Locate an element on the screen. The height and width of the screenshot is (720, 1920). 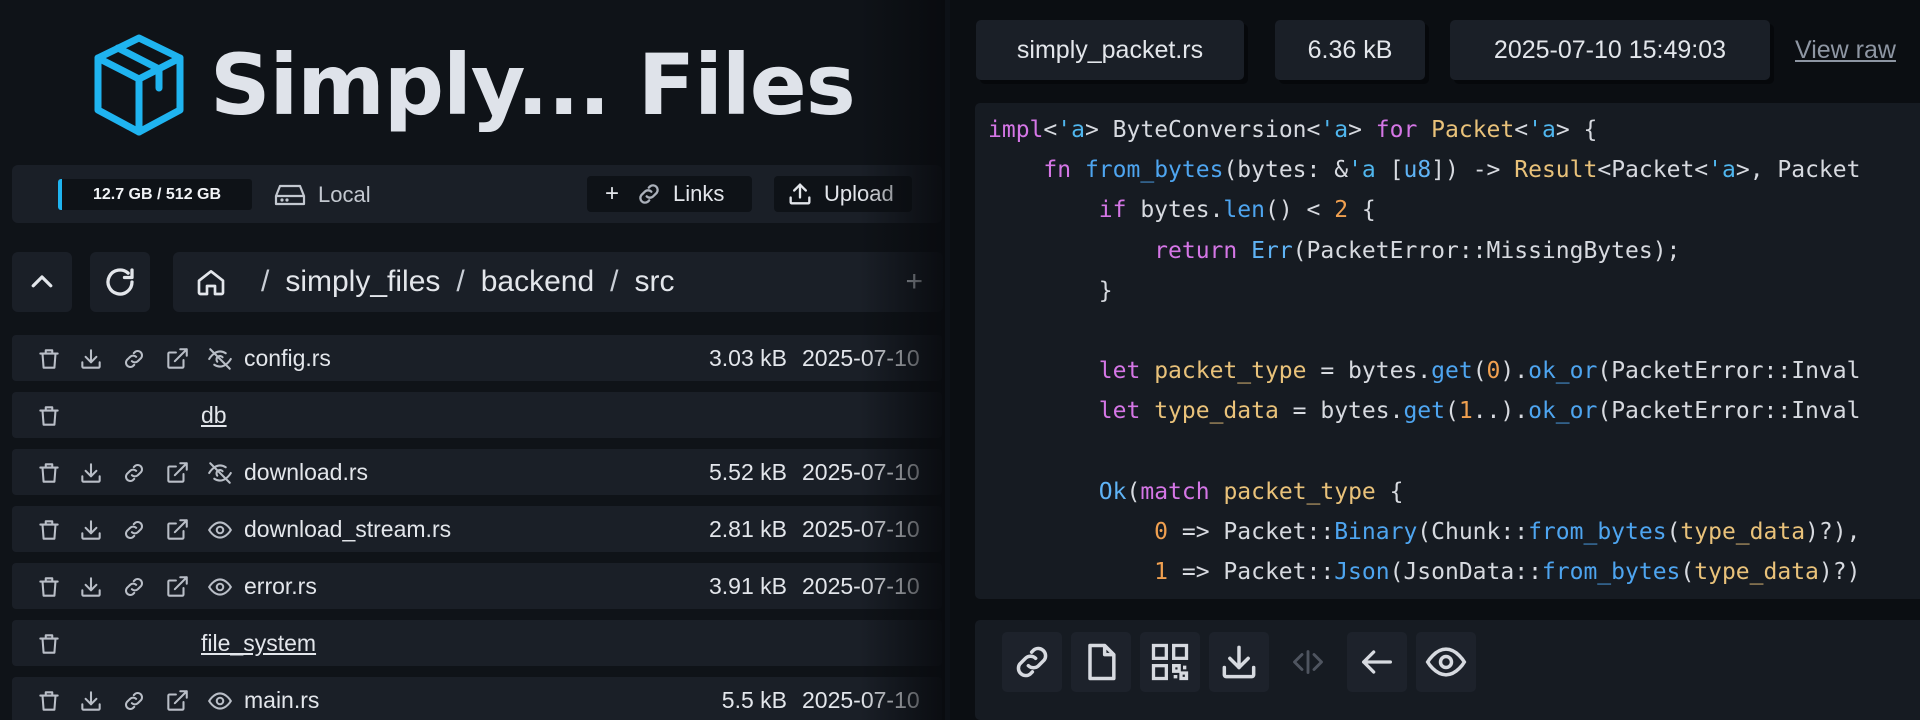
file-size: 5.52 kB is located at coordinates (748, 471).